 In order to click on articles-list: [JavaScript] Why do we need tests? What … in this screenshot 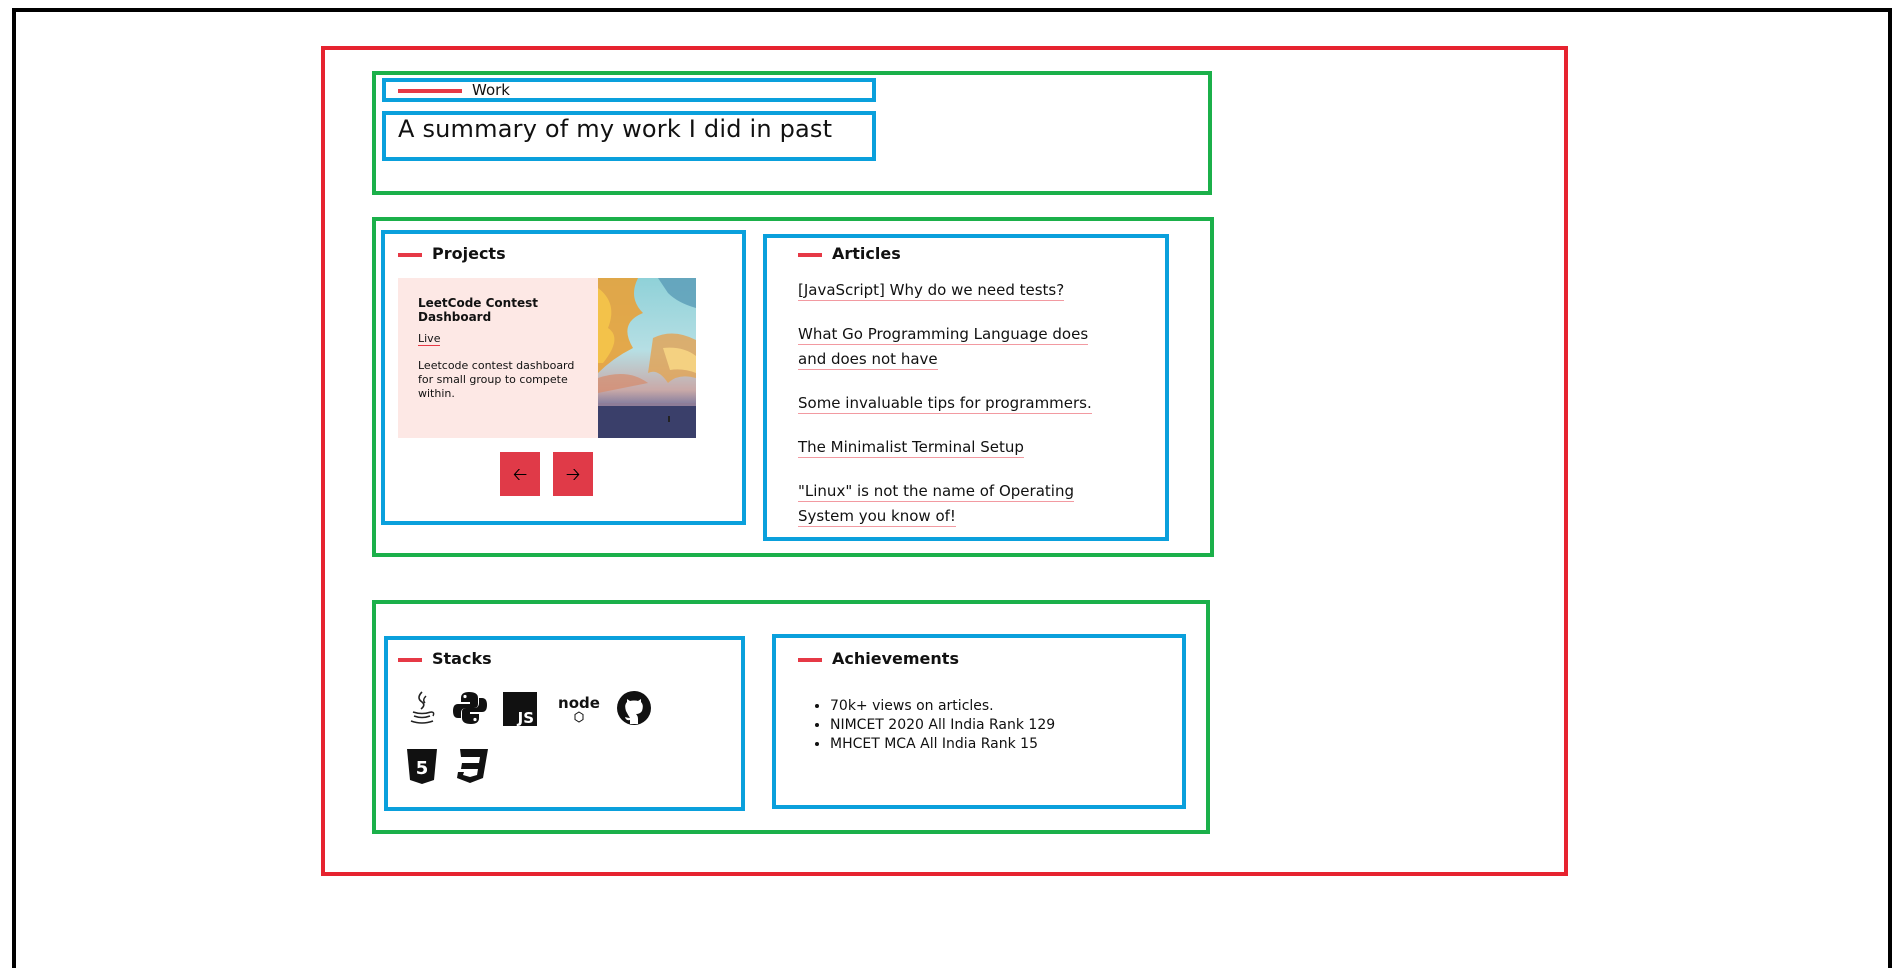, I will do `click(958, 413)`.